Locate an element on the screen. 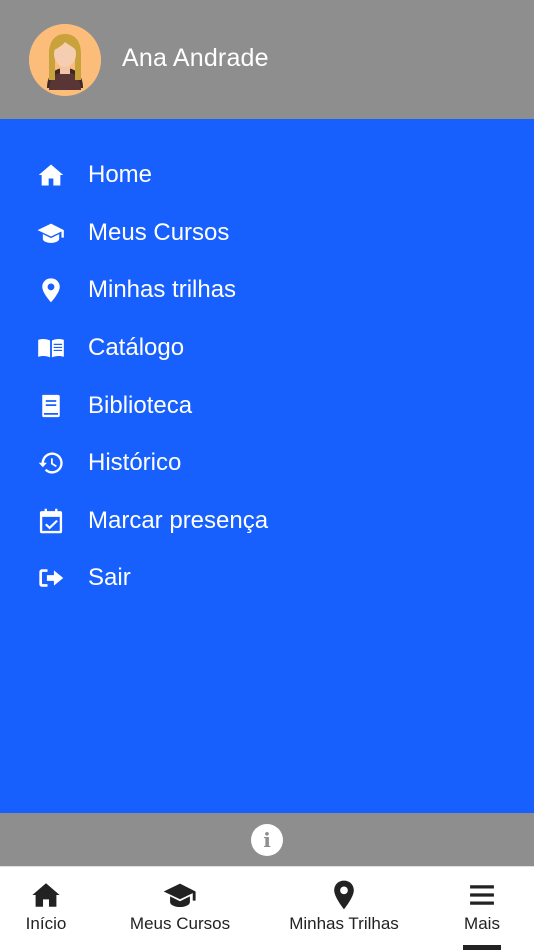 Image resolution: width=534 pixels, height=950 pixels. tab-inicio: Início is located at coordinates (46, 908).